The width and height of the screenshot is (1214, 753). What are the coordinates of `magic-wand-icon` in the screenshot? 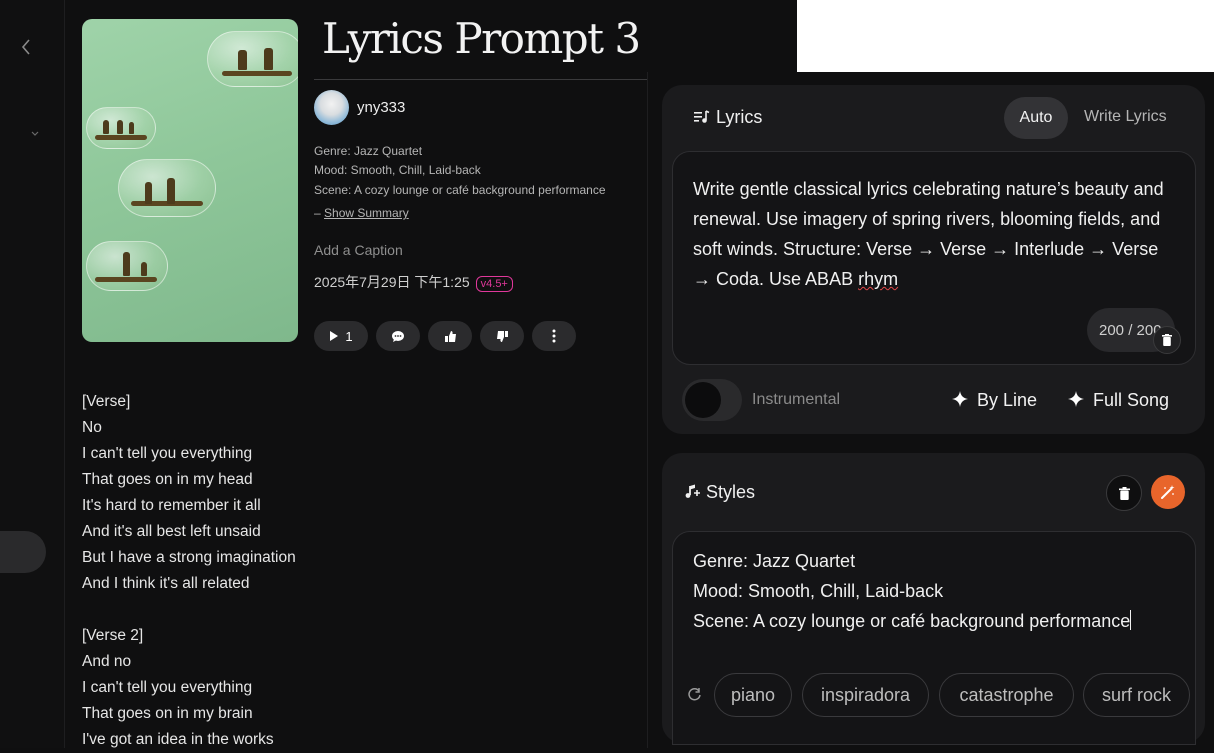 It's located at (1168, 492).